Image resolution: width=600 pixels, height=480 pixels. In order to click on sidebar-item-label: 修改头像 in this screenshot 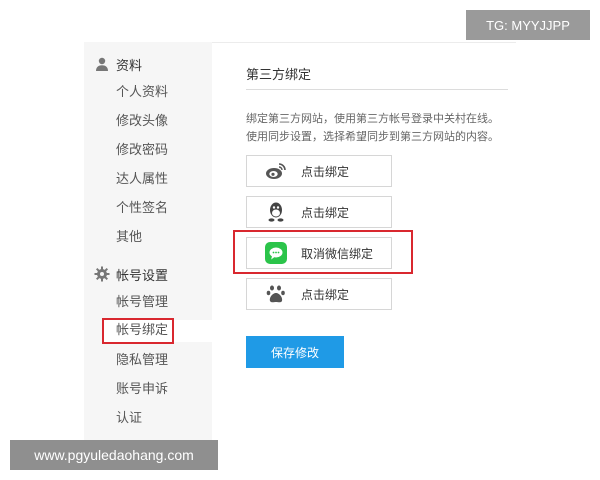, I will do `click(142, 121)`.